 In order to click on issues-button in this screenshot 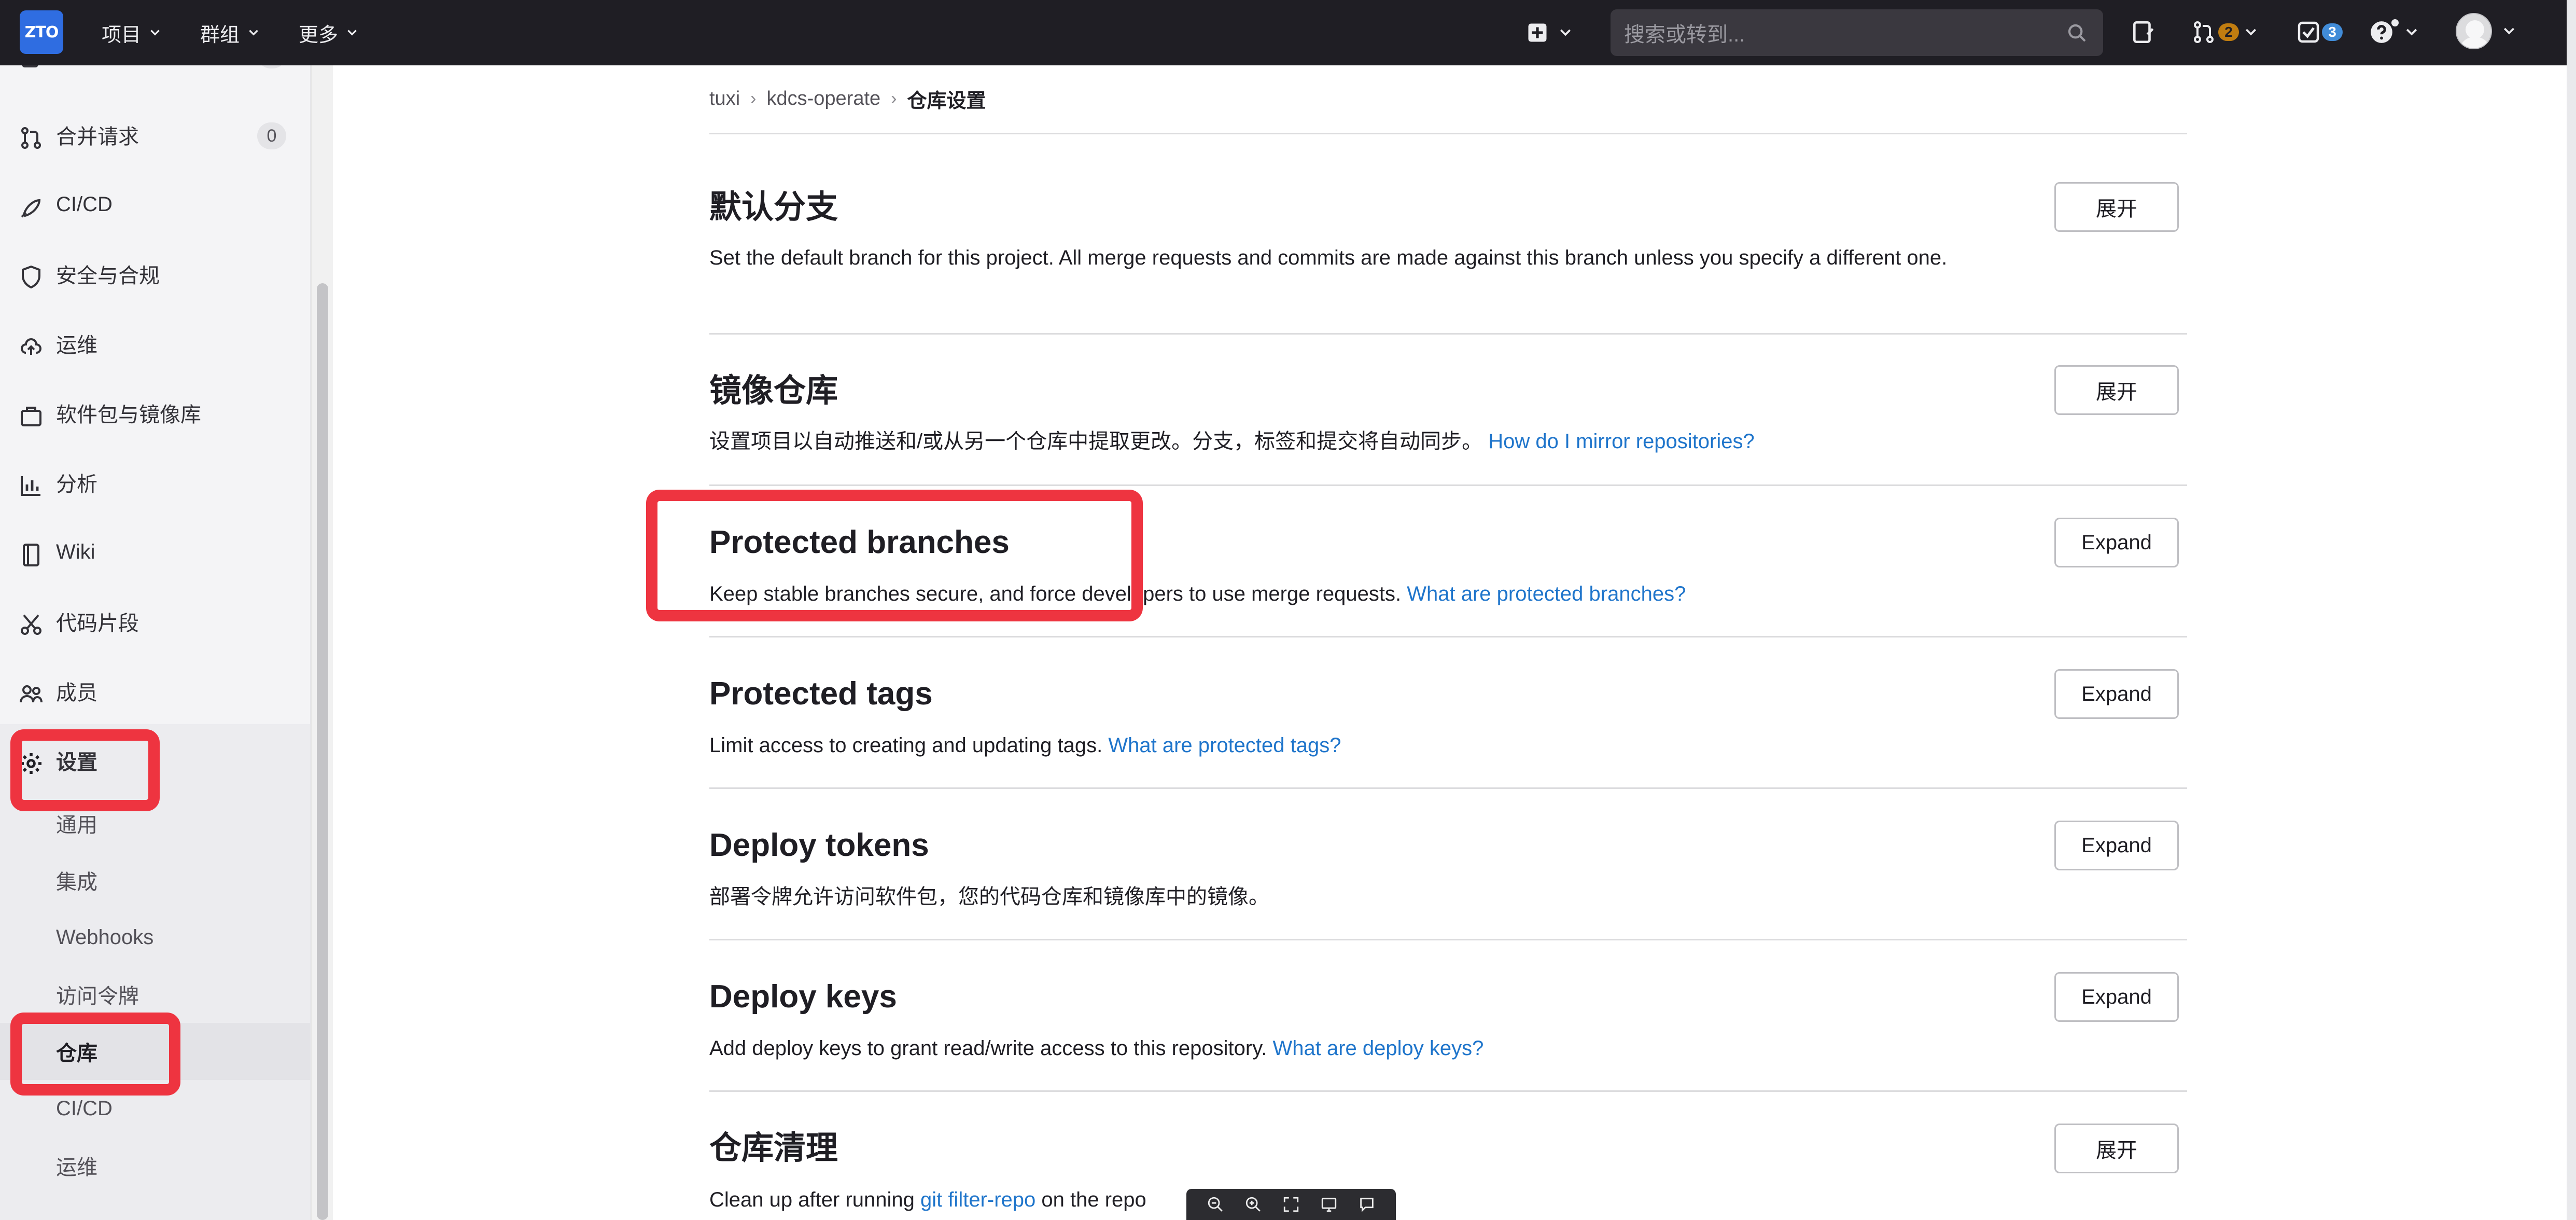, I will do `click(2143, 32)`.